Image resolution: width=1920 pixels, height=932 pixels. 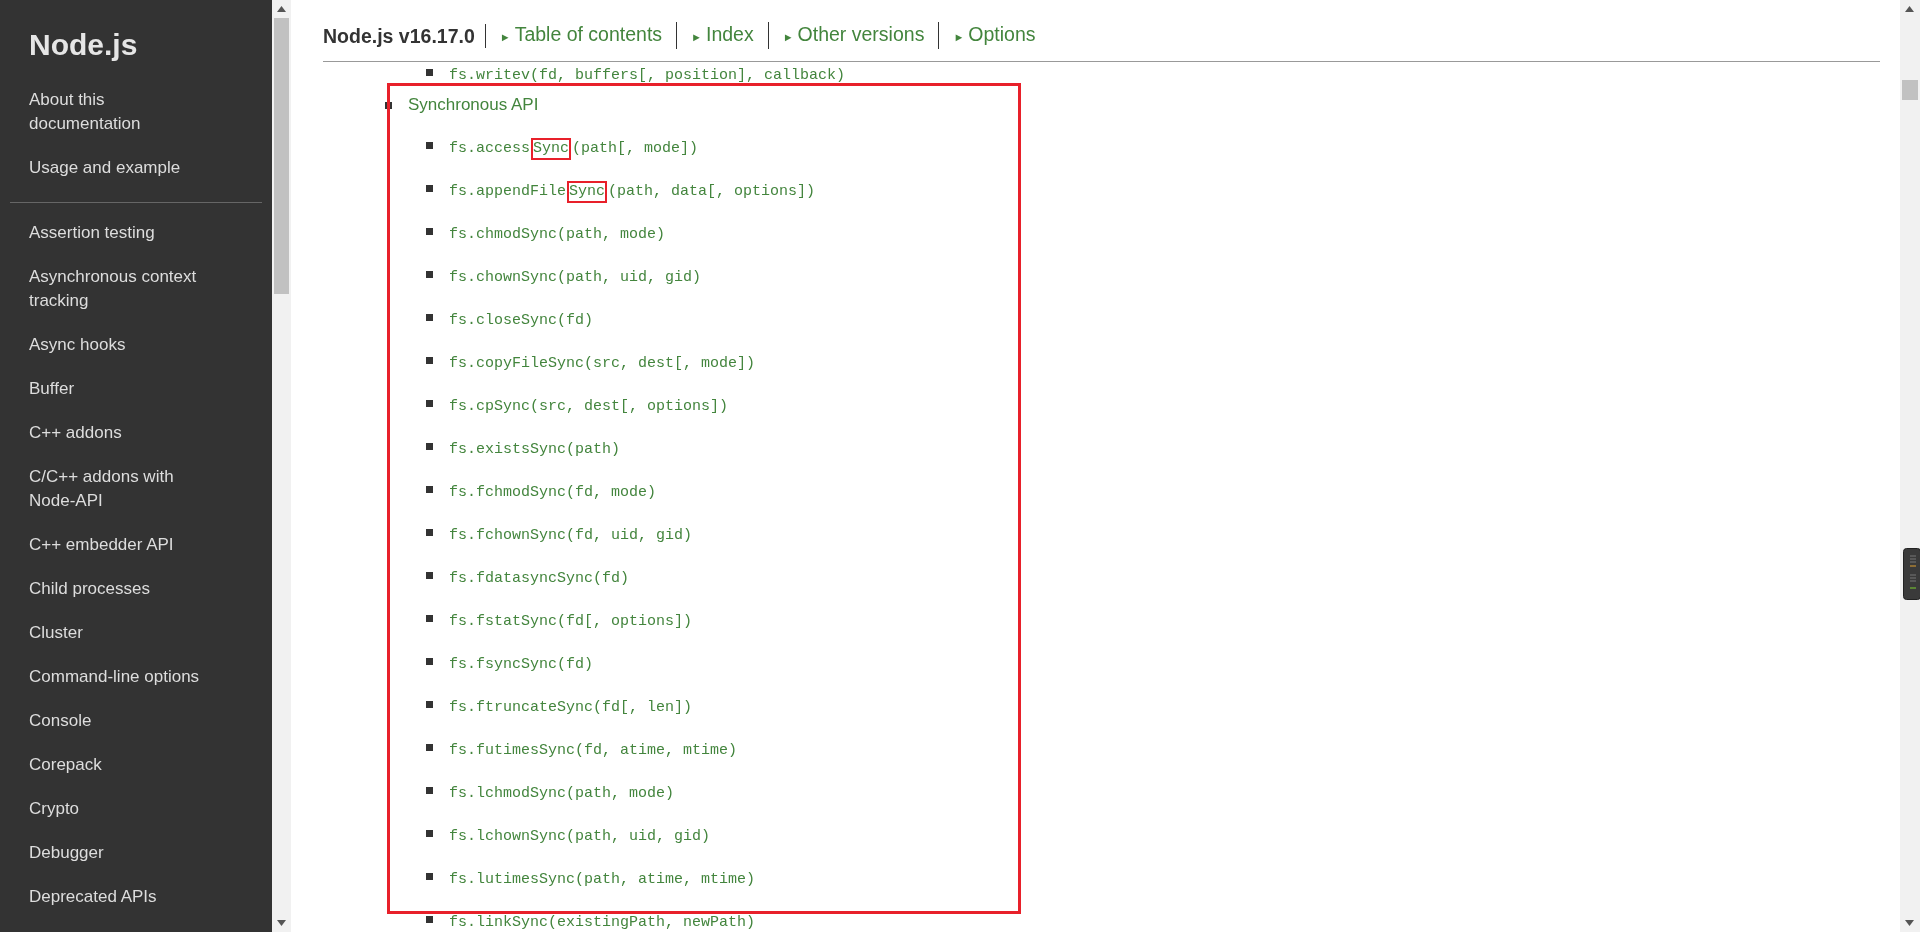 I want to click on api-link: fs.fdatasyncSync(fd), so click(x=539, y=578).